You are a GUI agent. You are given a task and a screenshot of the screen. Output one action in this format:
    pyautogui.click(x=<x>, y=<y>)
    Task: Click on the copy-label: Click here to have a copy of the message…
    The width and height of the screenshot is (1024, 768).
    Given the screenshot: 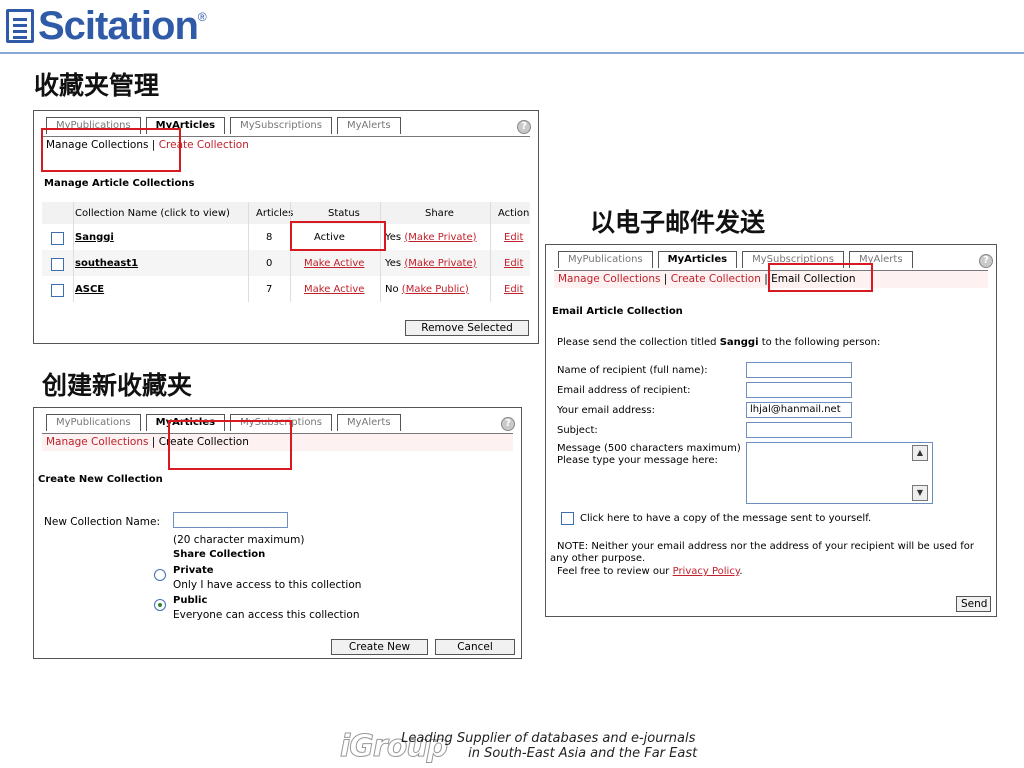 What is the action you would take?
    pyautogui.click(x=726, y=518)
    